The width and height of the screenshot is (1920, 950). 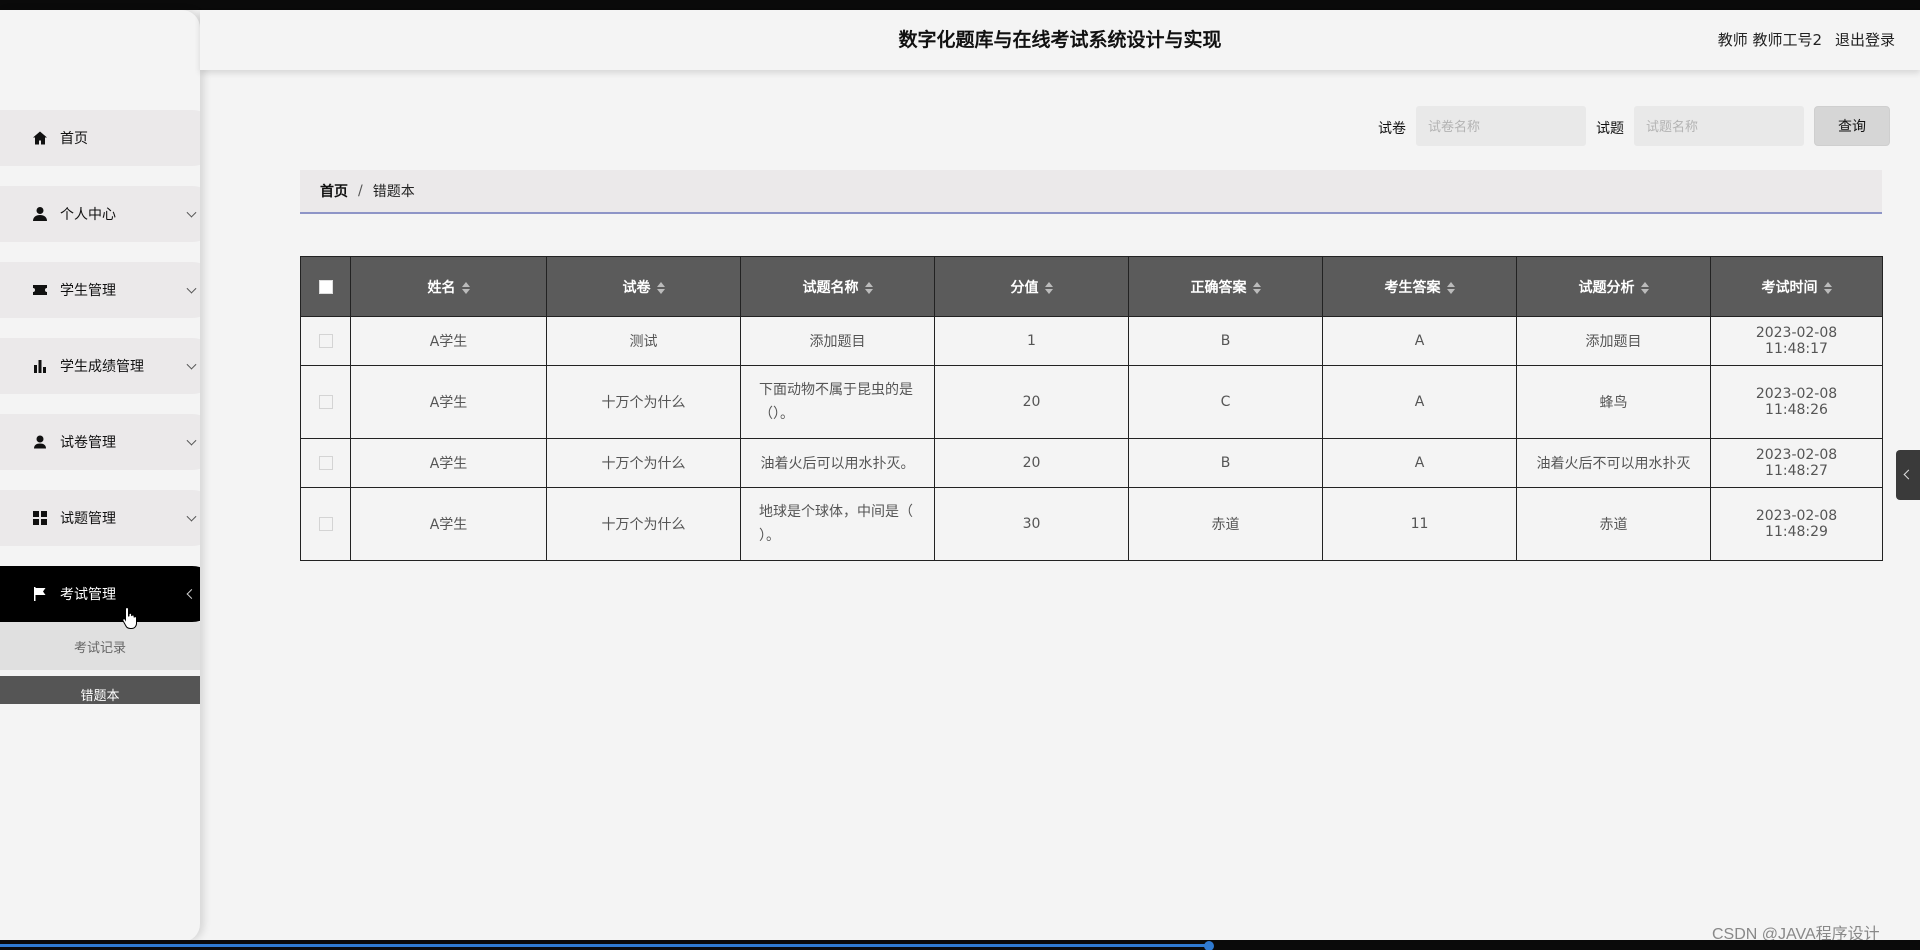 What do you see at coordinates (1865, 40) in the screenshot?
I see `logout-link: 退出登录` at bounding box center [1865, 40].